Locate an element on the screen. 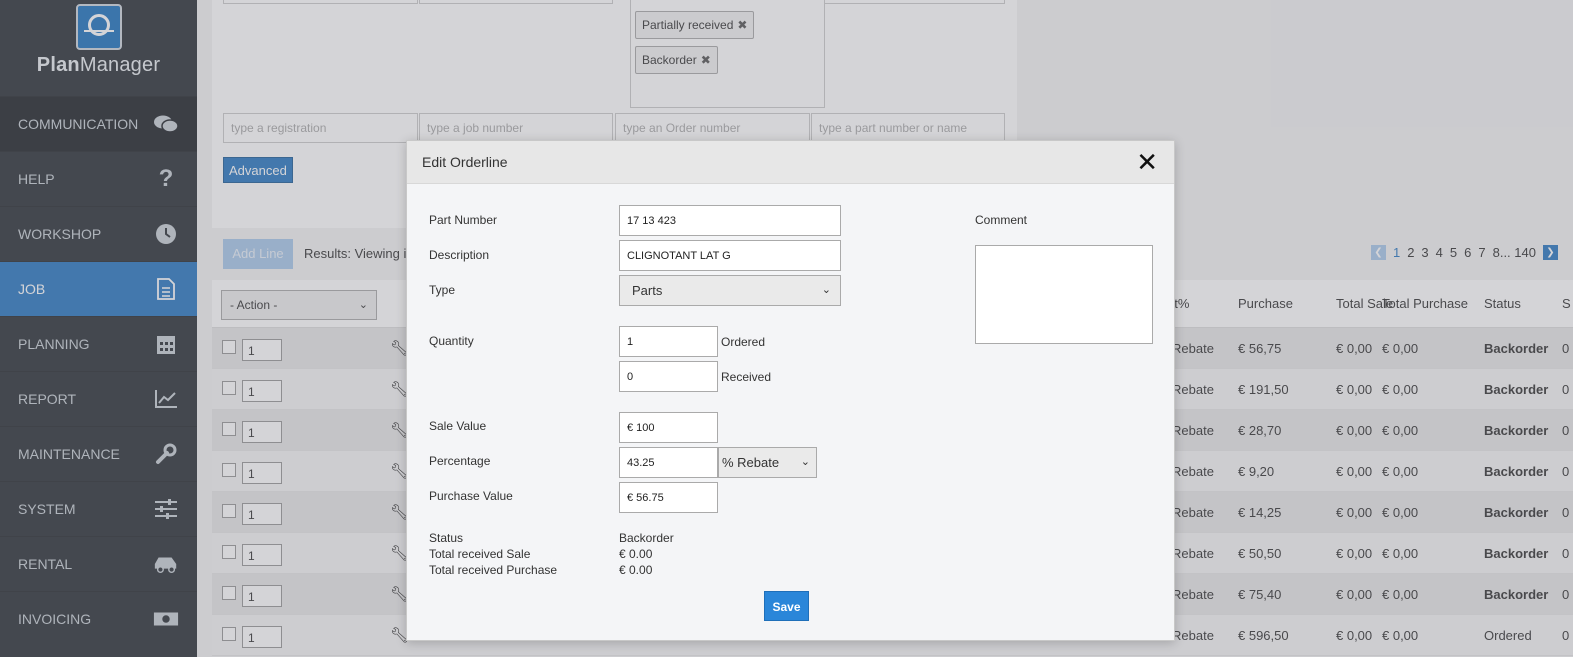 This screenshot has width=1573, height=657. type-label: Type is located at coordinates (442, 290).